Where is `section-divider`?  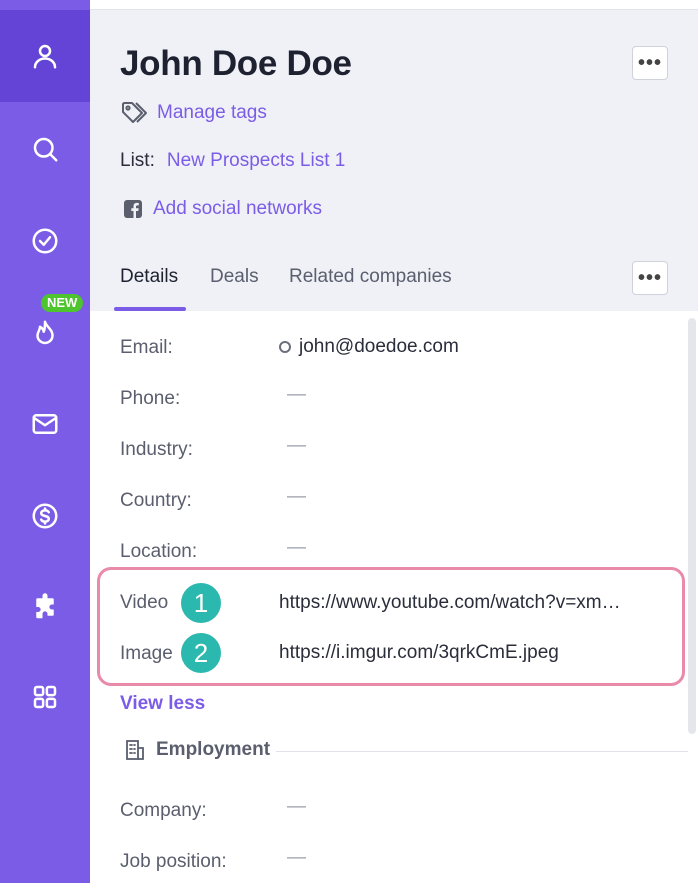 section-divider is located at coordinates (482, 751).